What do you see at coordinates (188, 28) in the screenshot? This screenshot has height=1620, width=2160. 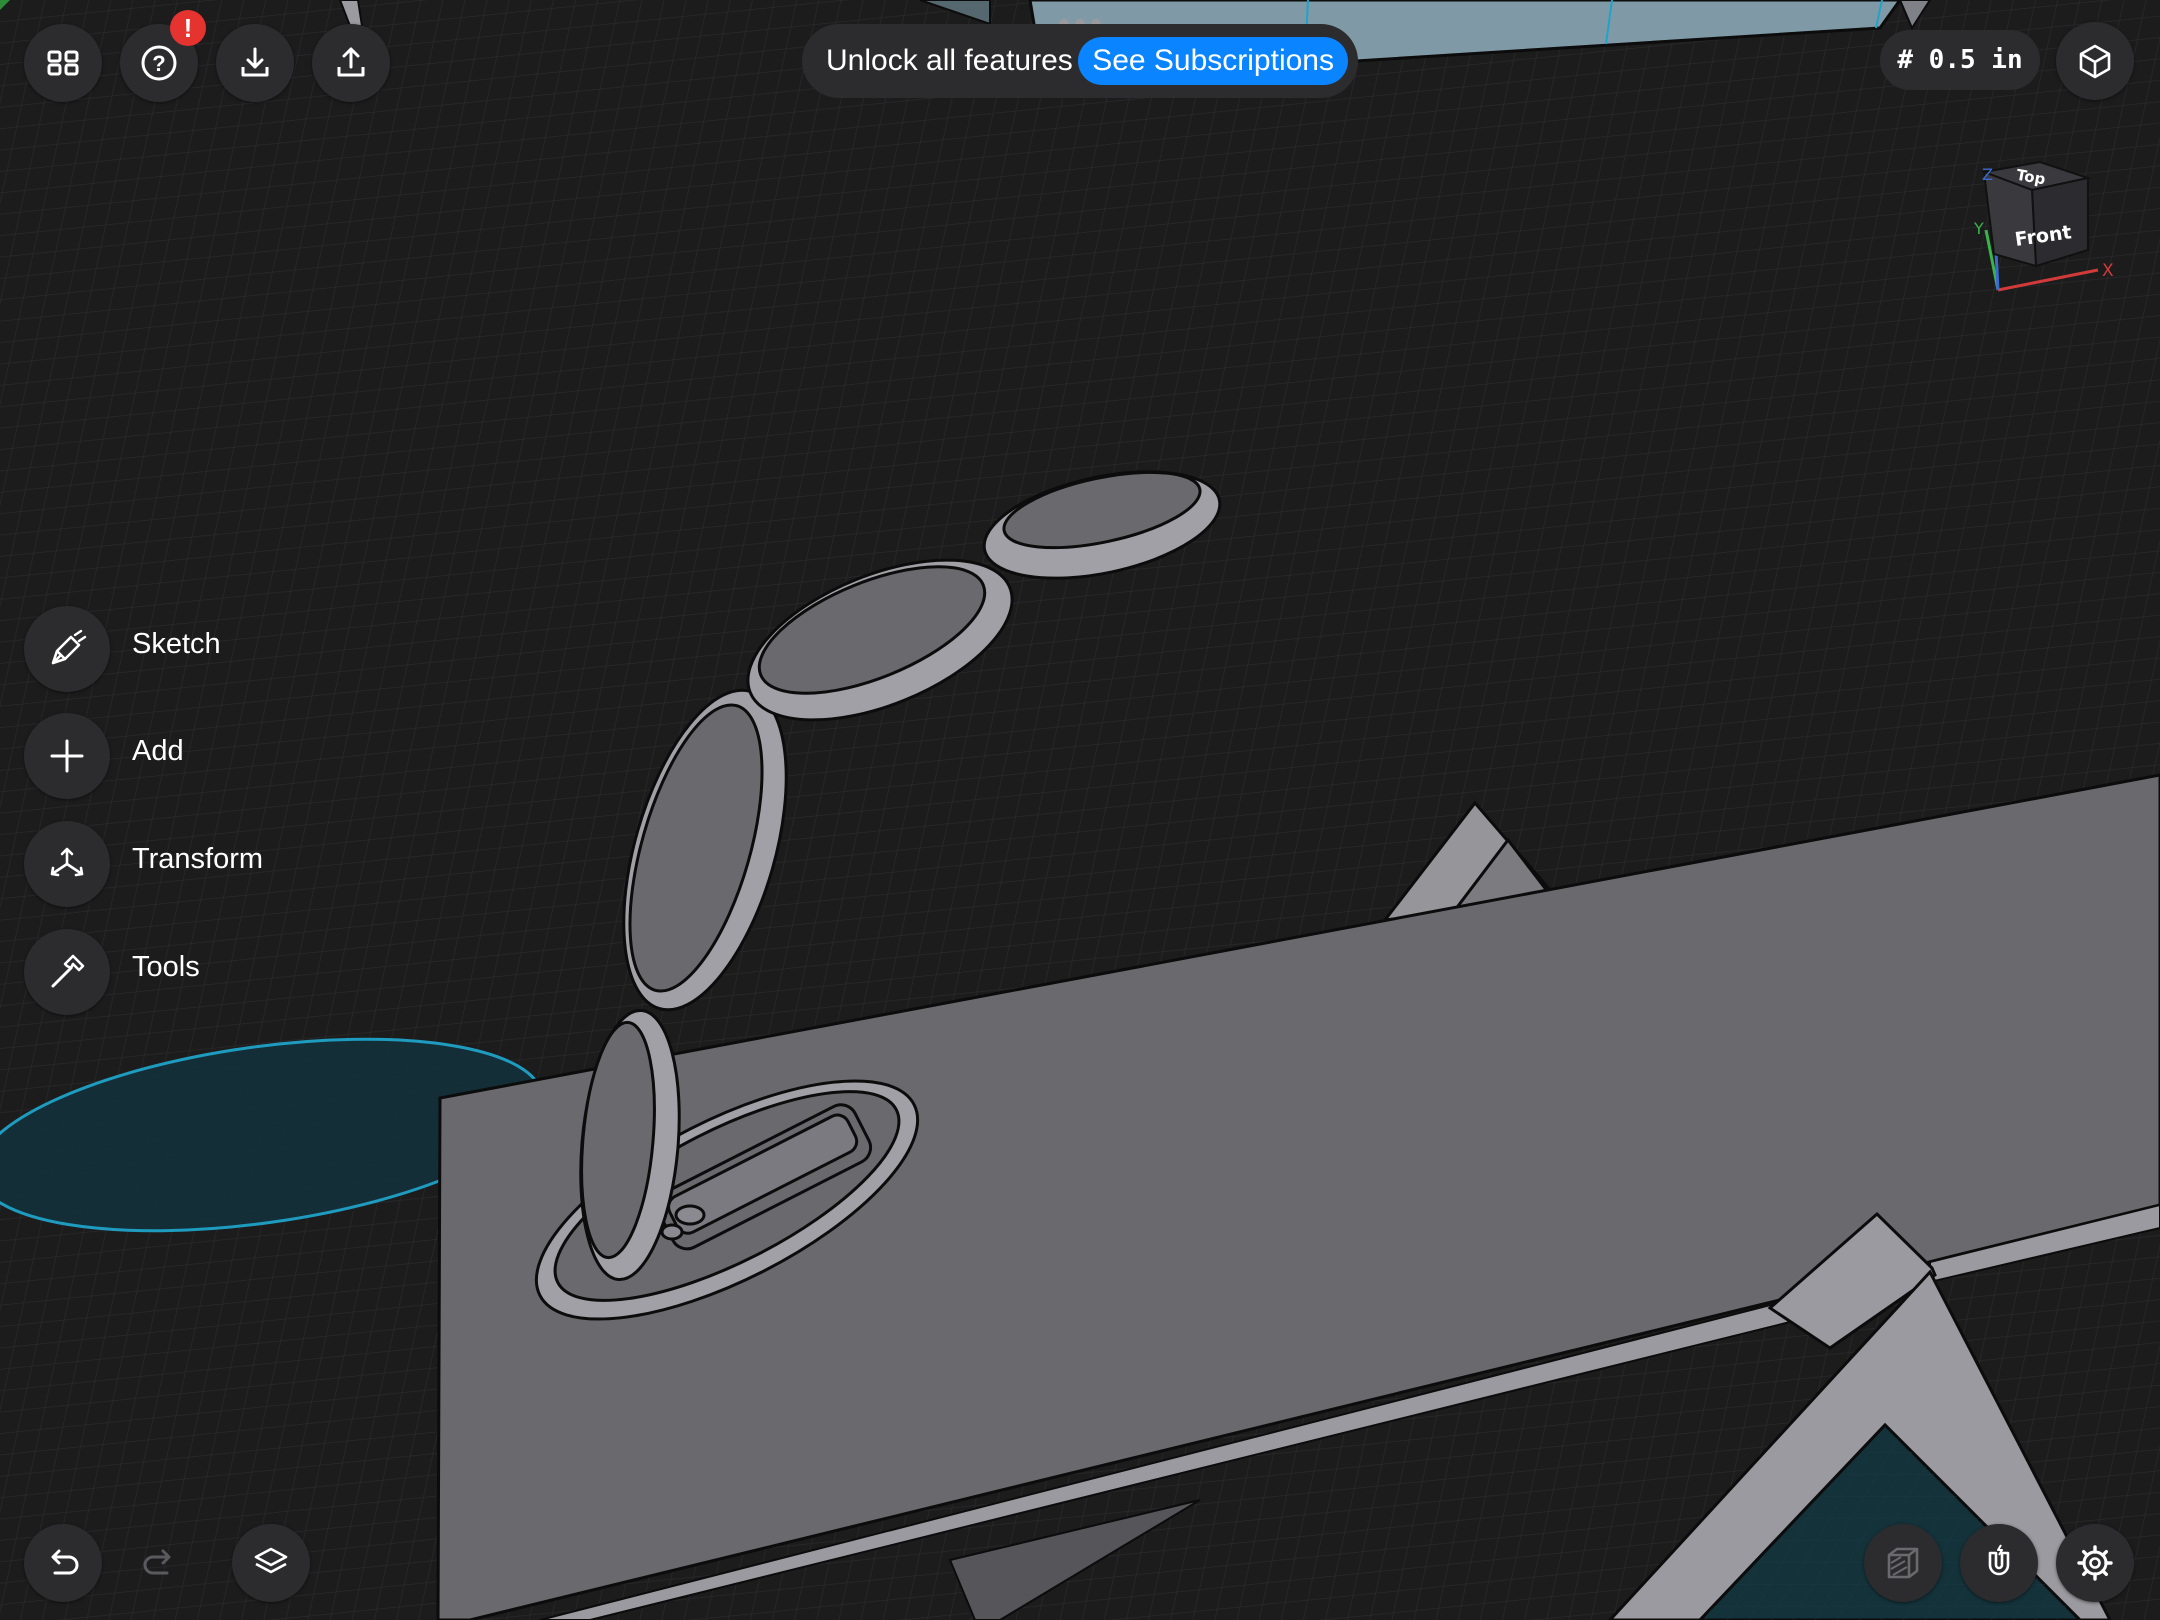 I see `help-alert-badge: !` at bounding box center [188, 28].